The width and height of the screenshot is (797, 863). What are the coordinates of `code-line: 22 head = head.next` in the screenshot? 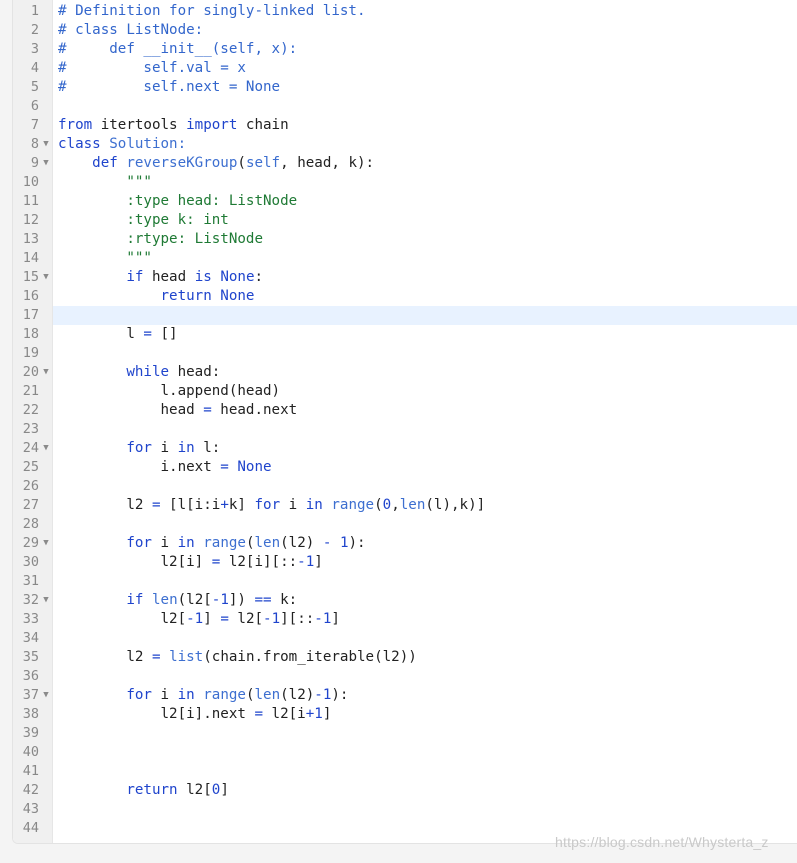 It's located at (405, 410).